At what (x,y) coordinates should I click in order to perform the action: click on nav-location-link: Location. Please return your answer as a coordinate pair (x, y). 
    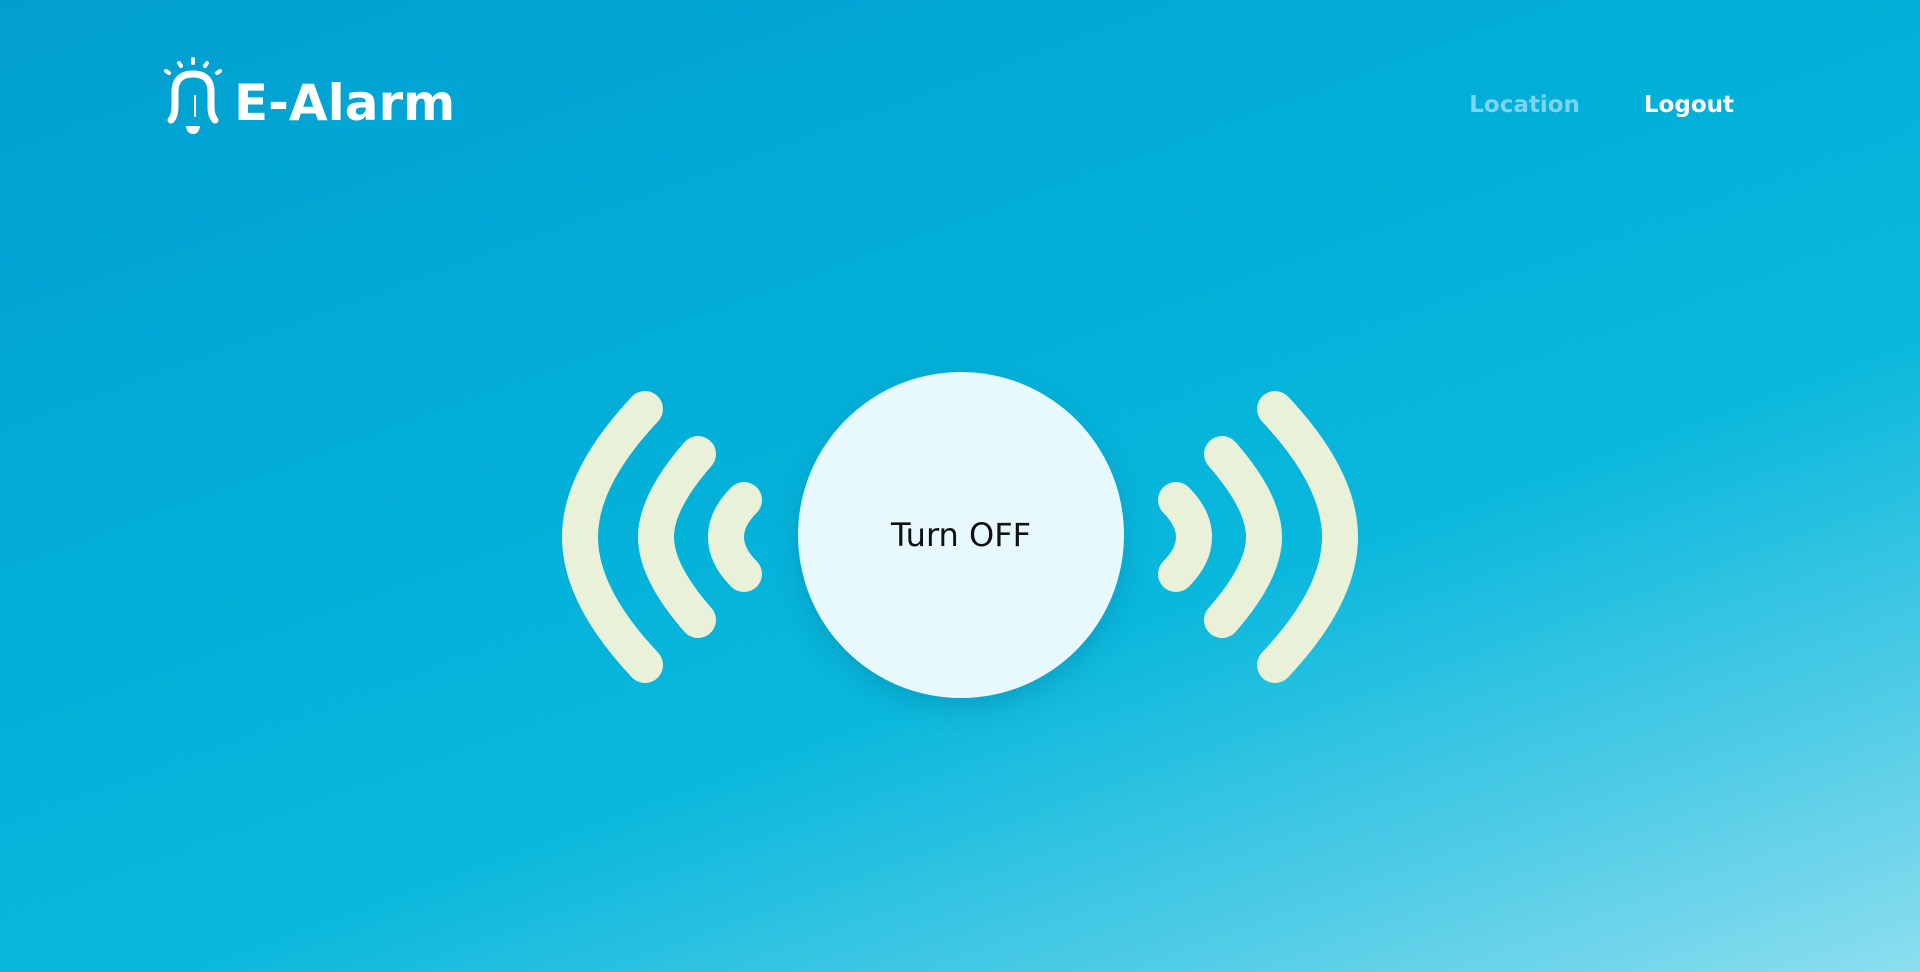
    Looking at the image, I should click on (1524, 105).